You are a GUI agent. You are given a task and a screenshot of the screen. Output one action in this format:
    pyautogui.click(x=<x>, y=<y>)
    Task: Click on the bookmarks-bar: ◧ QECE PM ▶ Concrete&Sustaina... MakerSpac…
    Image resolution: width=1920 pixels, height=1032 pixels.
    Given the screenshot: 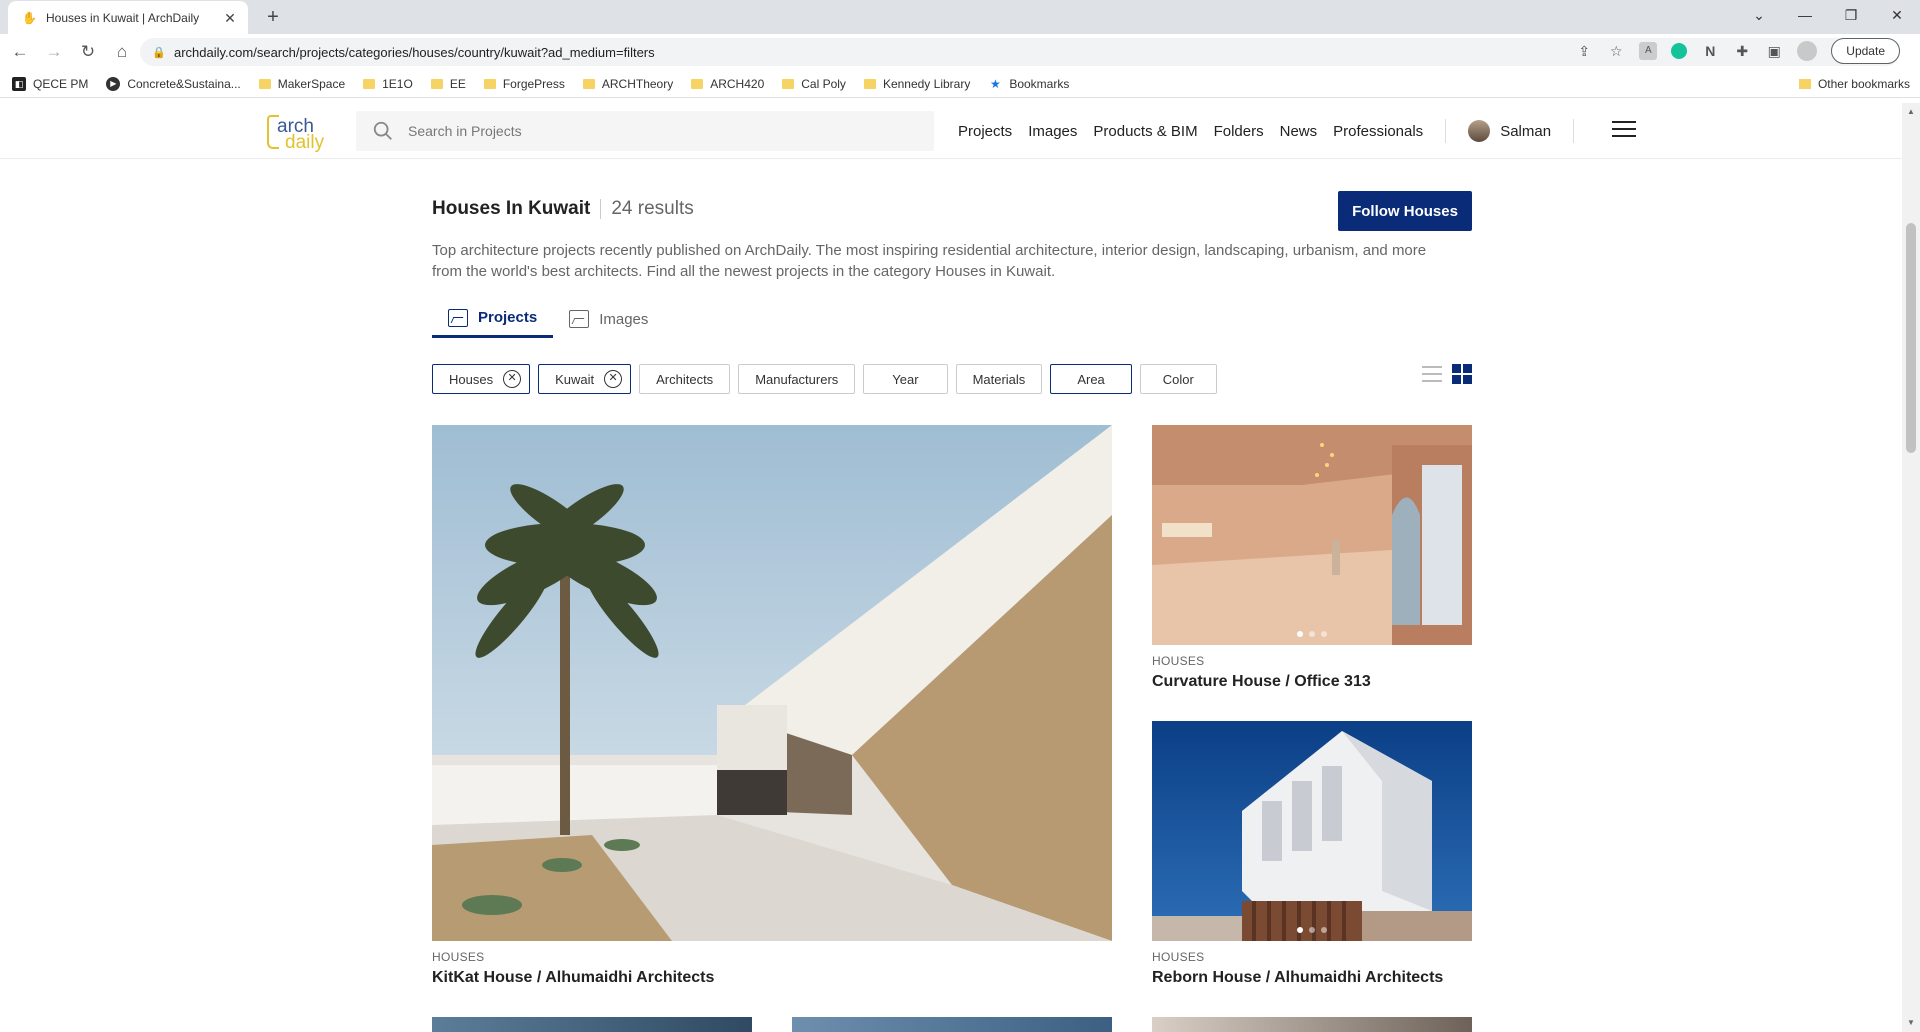 What is the action you would take?
    pyautogui.click(x=960, y=84)
    